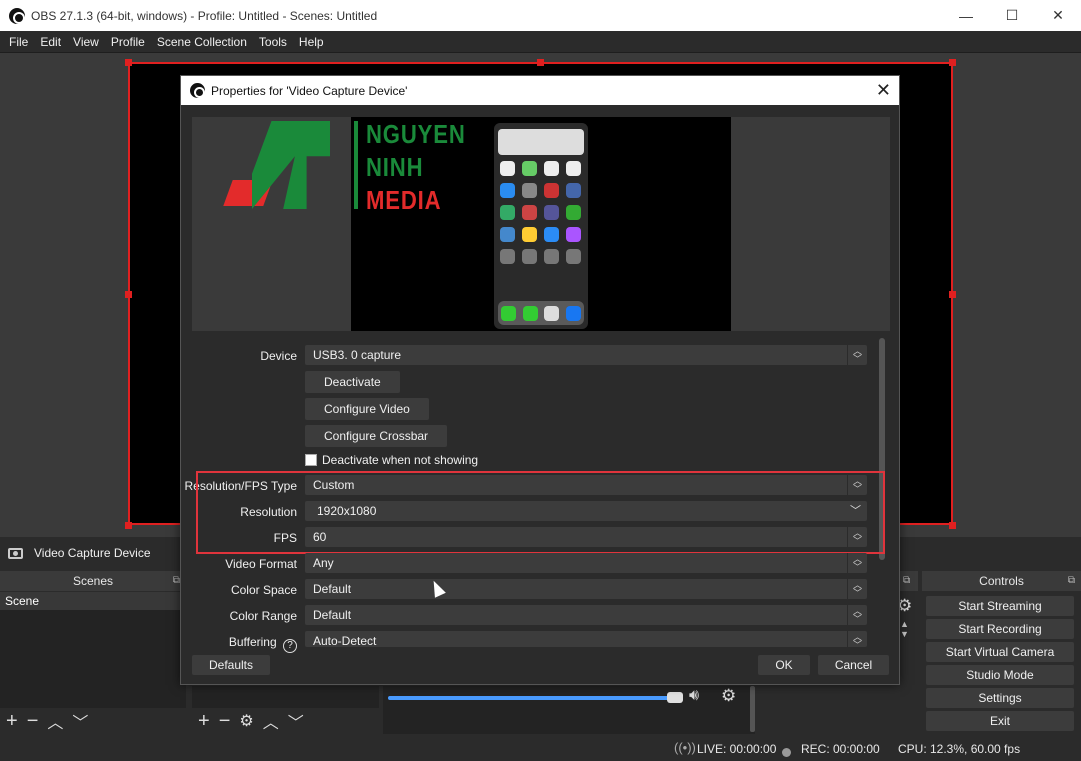  What do you see at coordinates (694, 696) in the screenshot?
I see `speaker-icon: 🔊︎` at bounding box center [694, 696].